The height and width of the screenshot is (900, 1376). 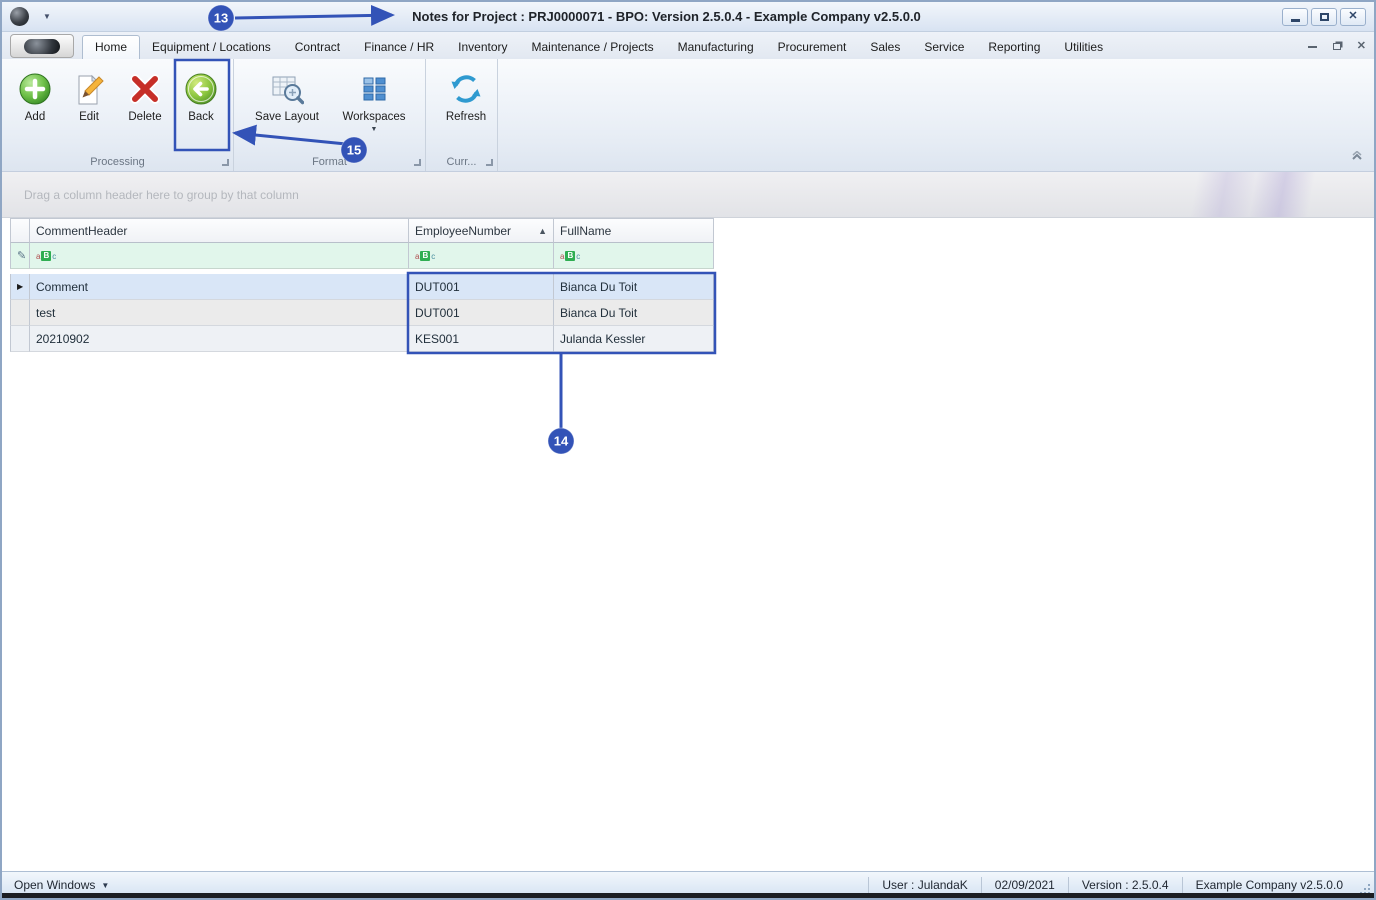 What do you see at coordinates (399, 47) in the screenshot?
I see `tab-finance-hr: Finance / HR` at bounding box center [399, 47].